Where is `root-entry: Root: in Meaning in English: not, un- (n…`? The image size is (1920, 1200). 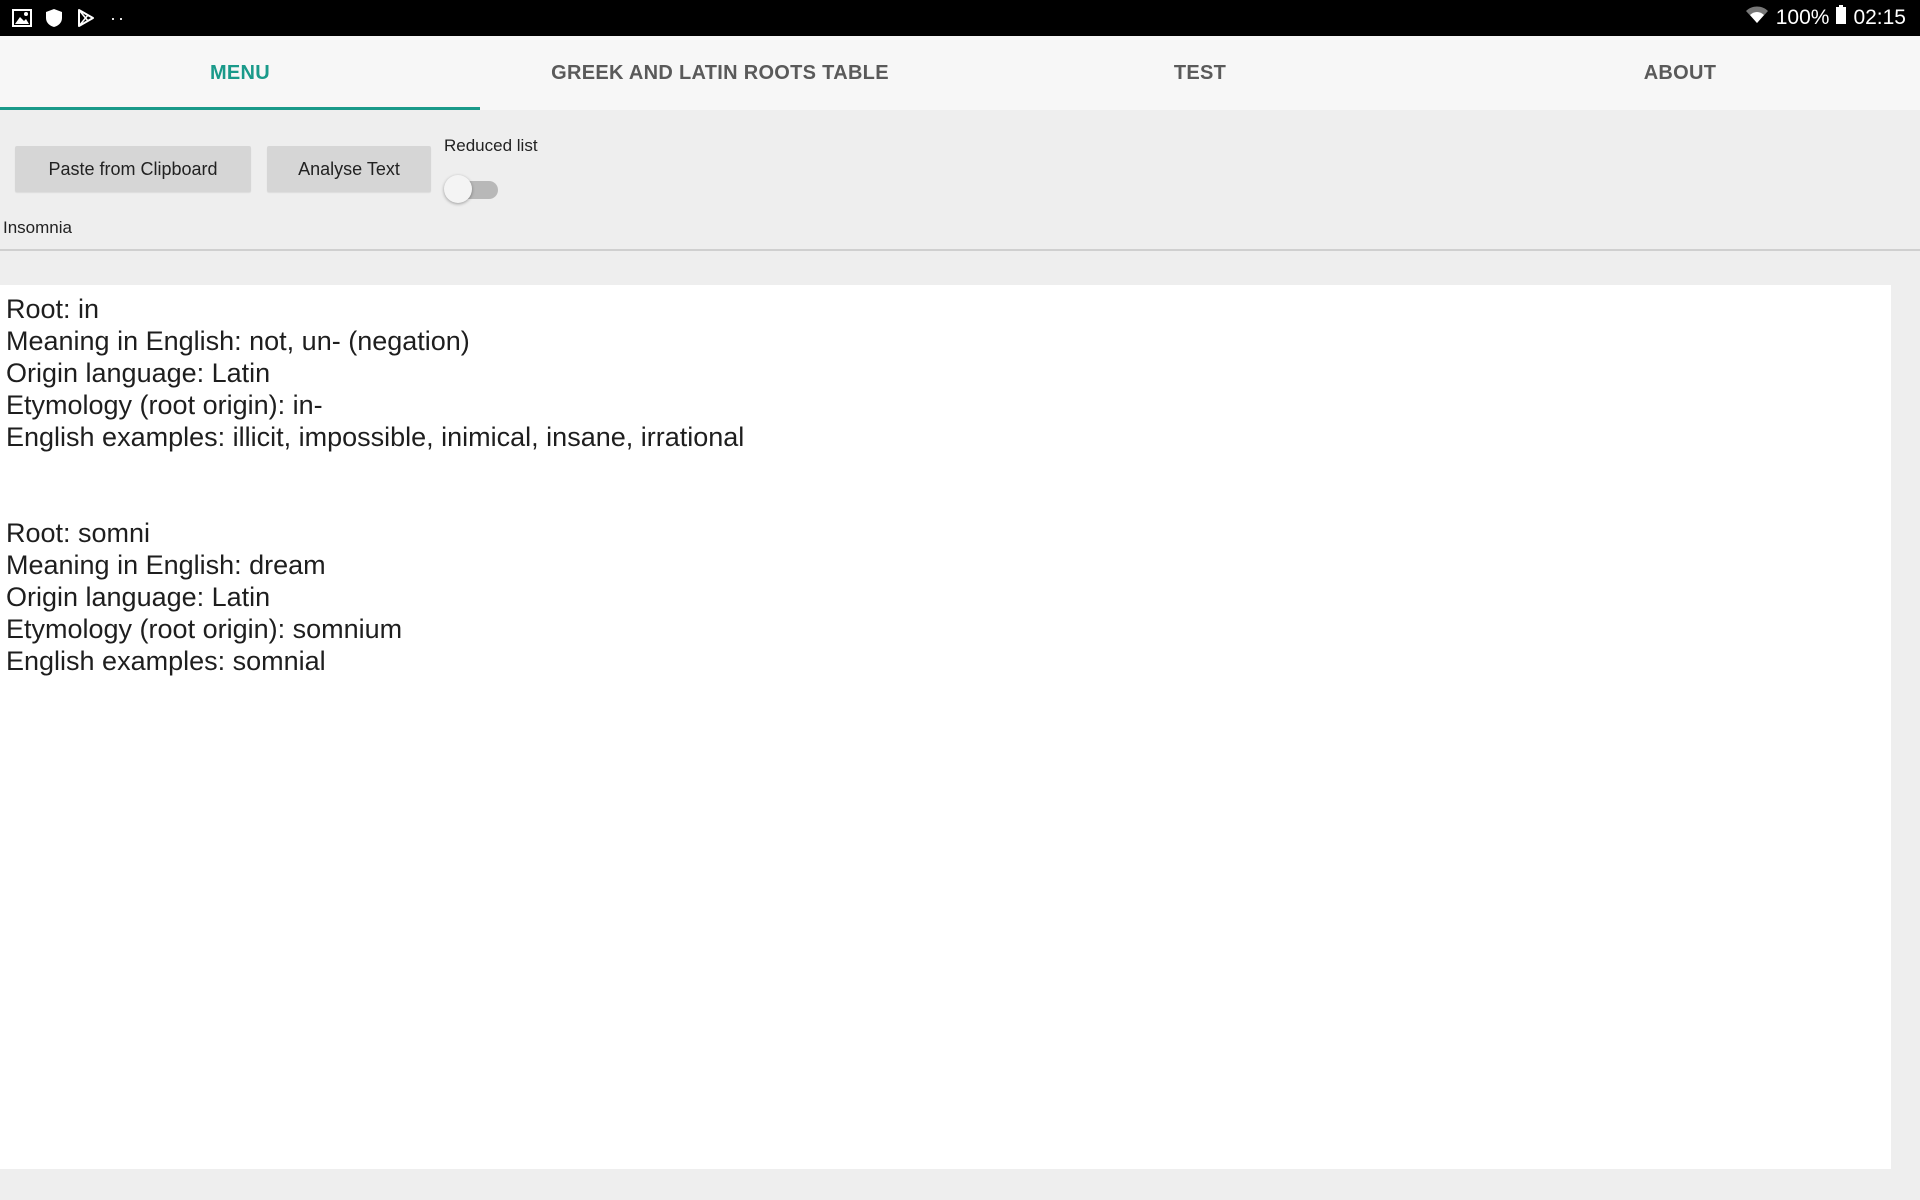
root-entry: Root: in Meaning in English: not, un- (n… is located at coordinates (945, 373).